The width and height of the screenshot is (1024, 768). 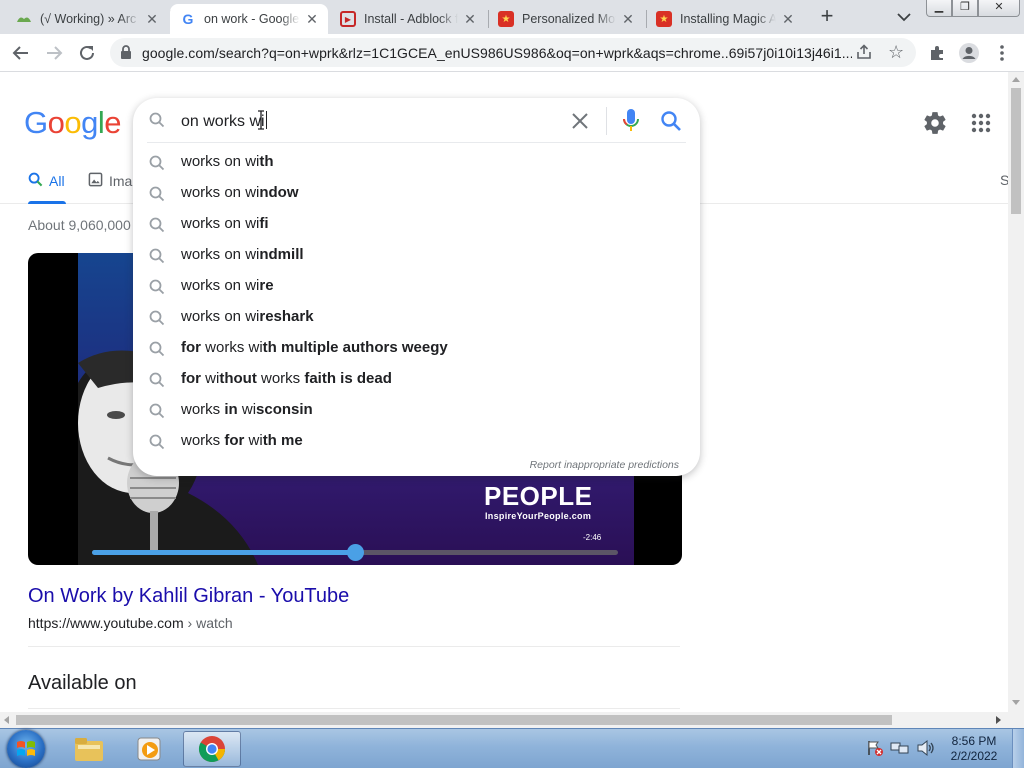 I want to click on extensions-puzzle-icon, so click(x=937, y=53).